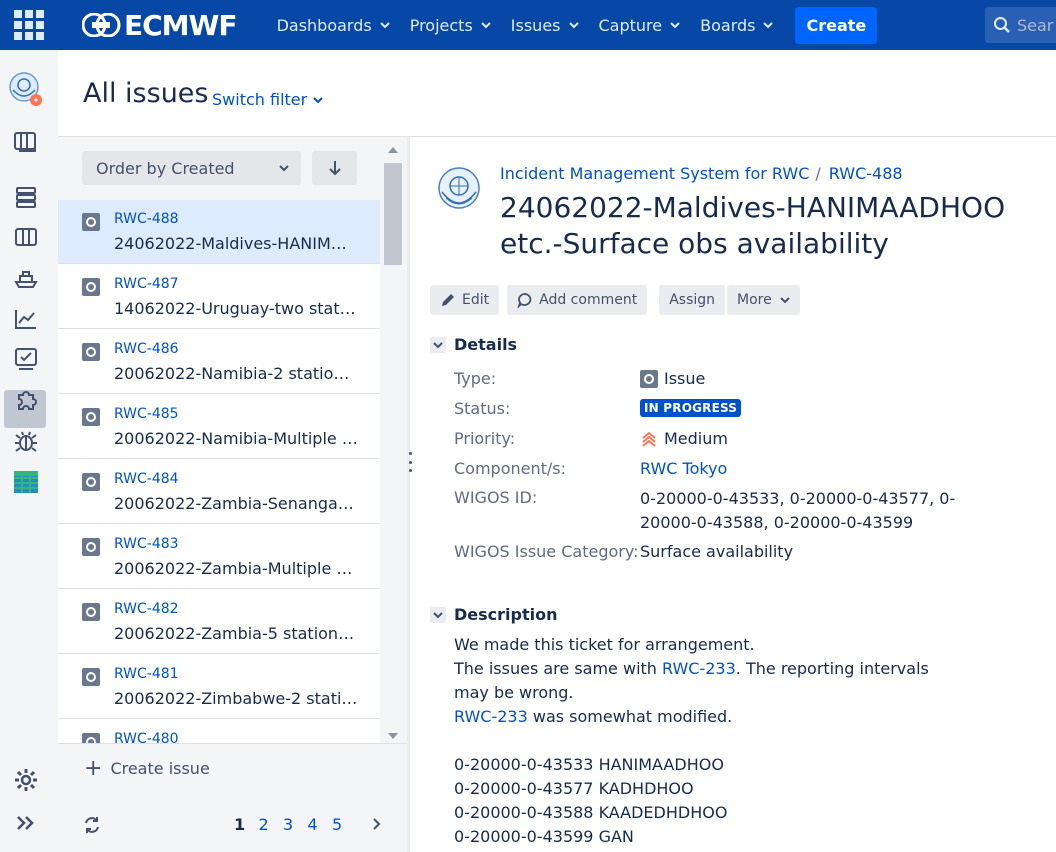 This screenshot has width=1056, height=852. Describe the element at coordinates (25, 88) in the screenshot. I see `project-avatar` at that location.